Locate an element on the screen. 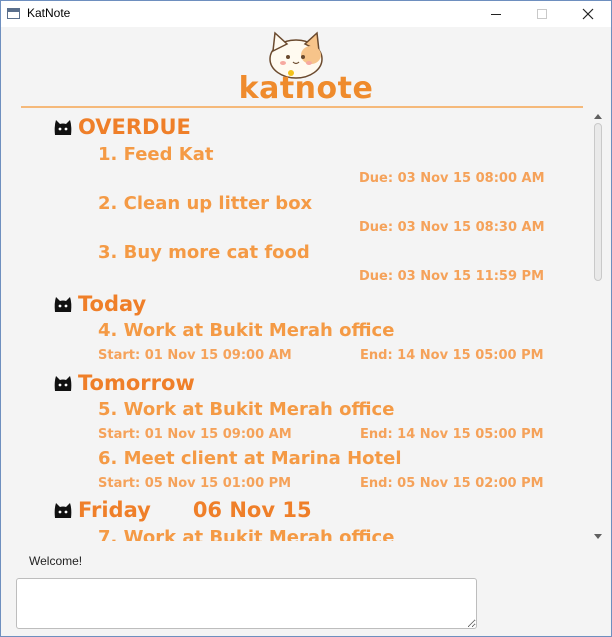  minimize-icon is located at coordinates (496, 14).